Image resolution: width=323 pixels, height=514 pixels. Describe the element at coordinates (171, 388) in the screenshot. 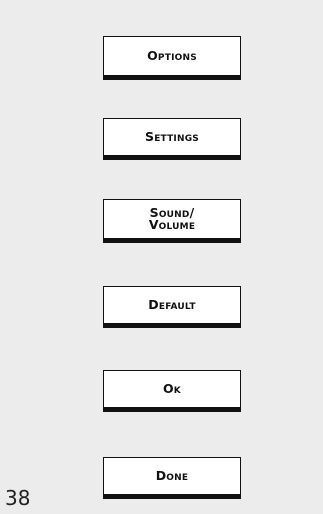

I see `ok-label: Ok` at that location.